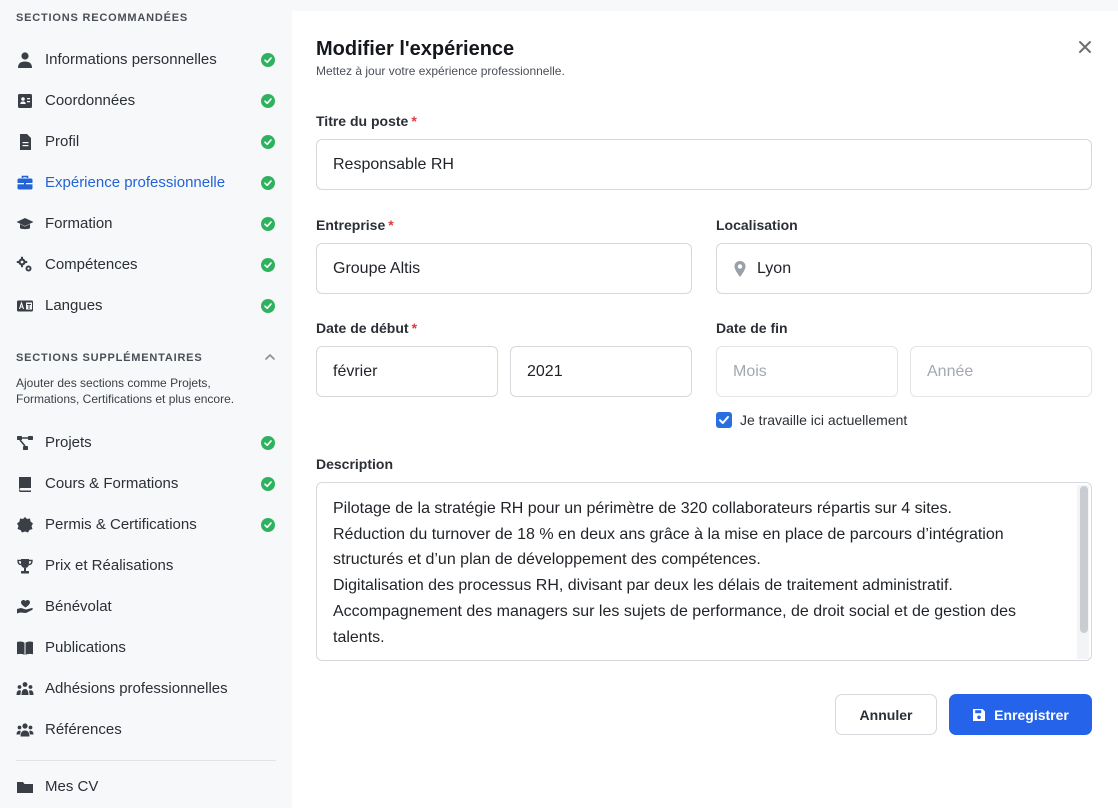 Image resolution: width=1118 pixels, height=808 pixels. Describe the element at coordinates (78, 606) in the screenshot. I see `sidebar-item-label: Bénévolat` at that location.